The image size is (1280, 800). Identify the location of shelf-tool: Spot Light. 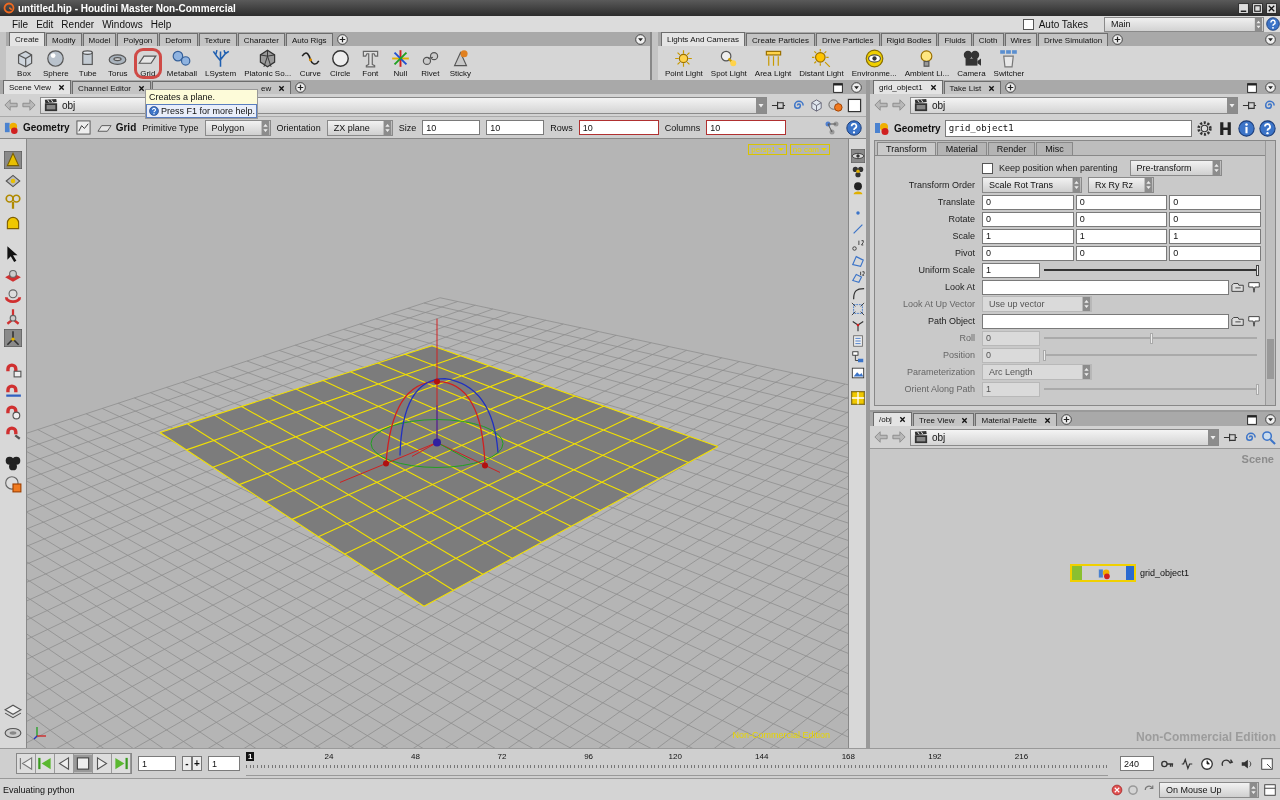
(728, 63).